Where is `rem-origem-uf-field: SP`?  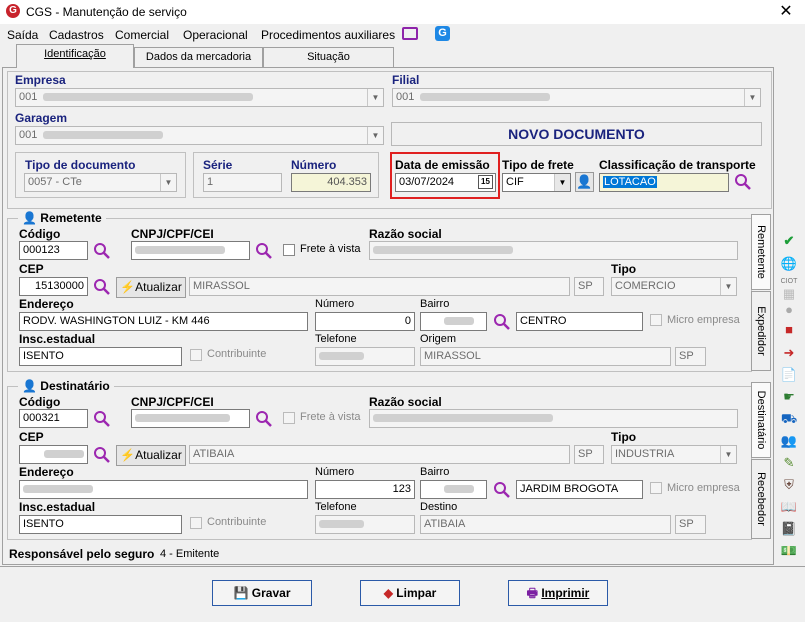
rem-origem-uf-field: SP is located at coordinates (690, 356).